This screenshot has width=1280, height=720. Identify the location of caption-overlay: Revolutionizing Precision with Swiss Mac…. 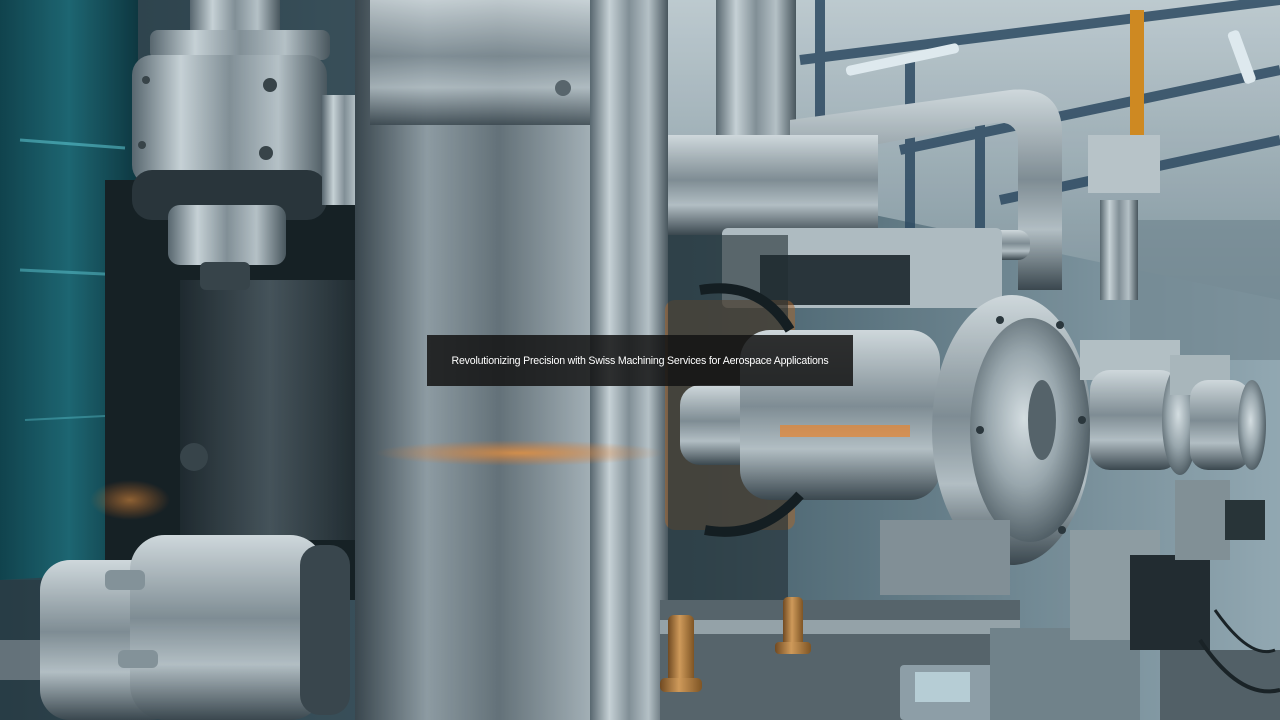
(640, 360).